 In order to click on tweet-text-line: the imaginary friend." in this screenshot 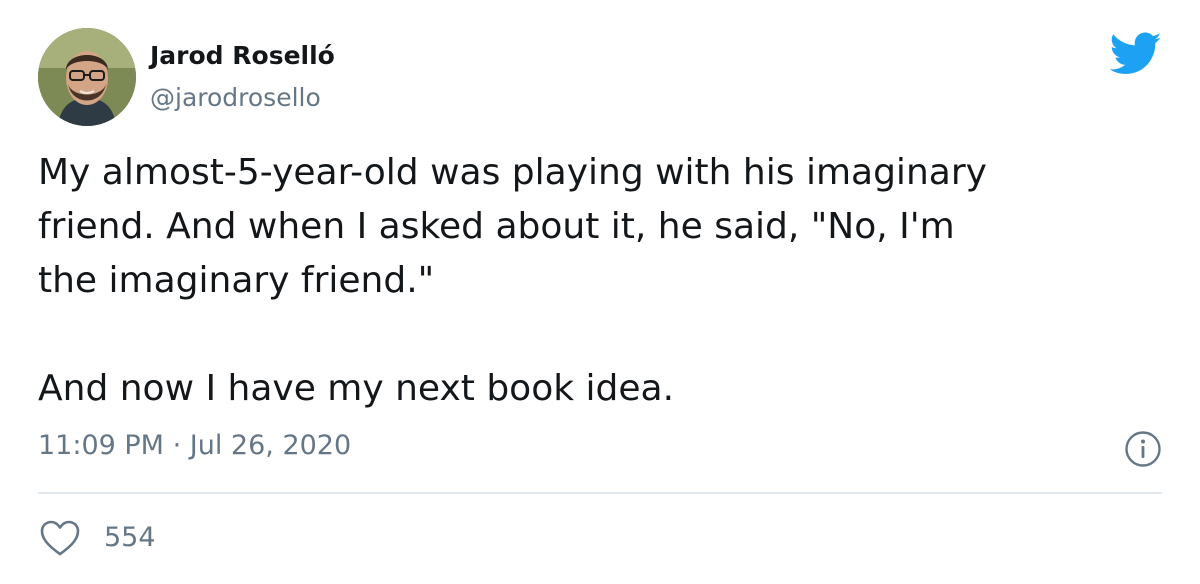, I will do `click(236, 280)`.